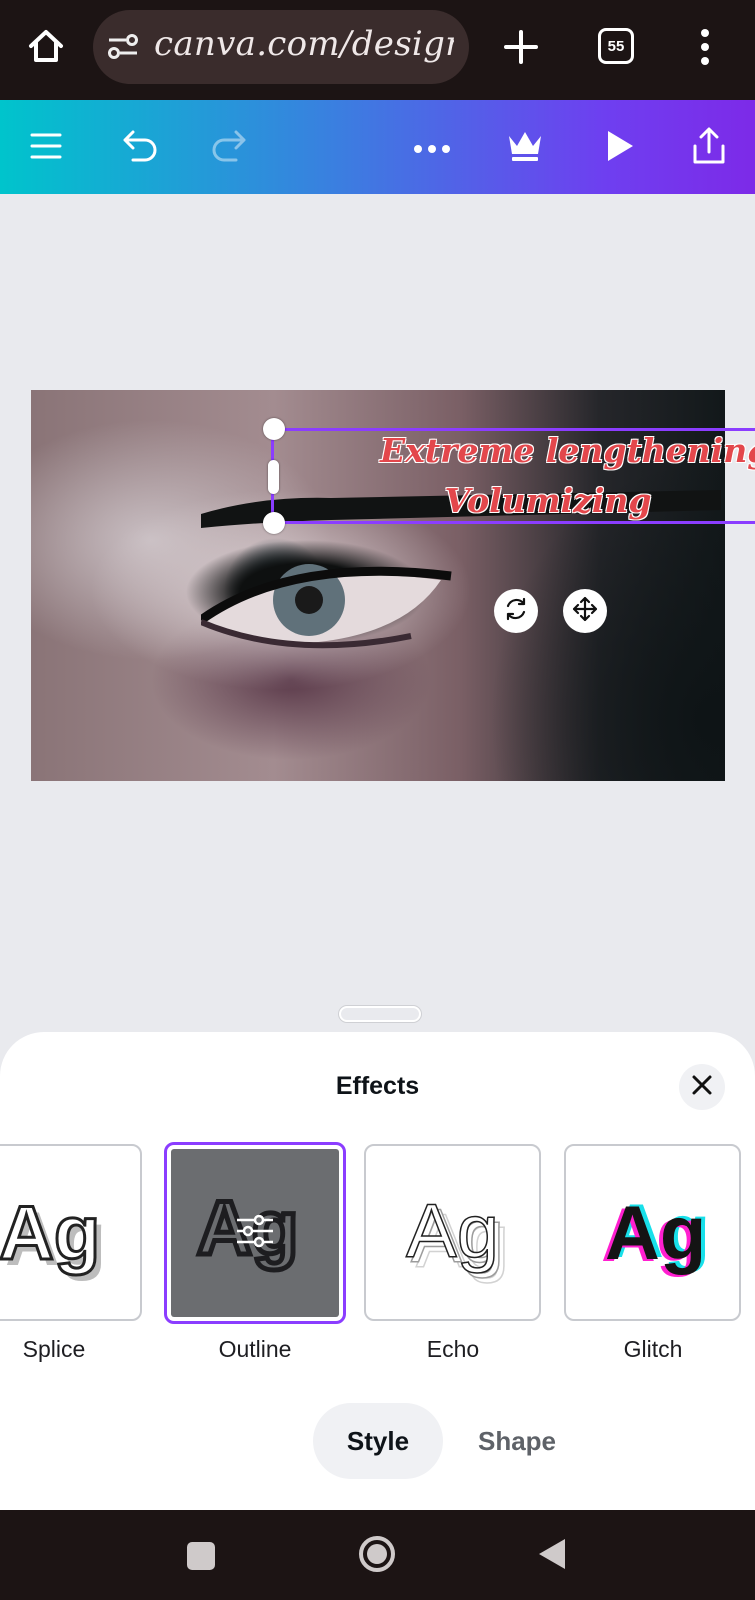  What do you see at coordinates (514, 522) in the screenshot?
I see `selection-border-bottom` at bounding box center [514, 522].